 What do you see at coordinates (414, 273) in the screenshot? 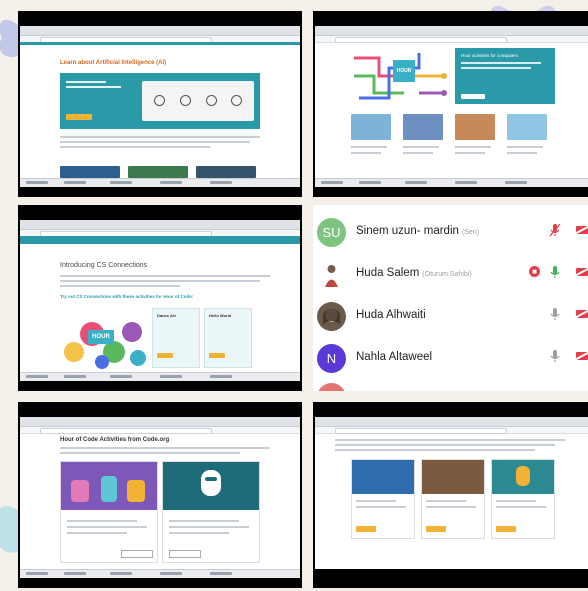
I see `participant-name: Huda Salem (Oturum Sahibi)` at bounding box center [414, 273].